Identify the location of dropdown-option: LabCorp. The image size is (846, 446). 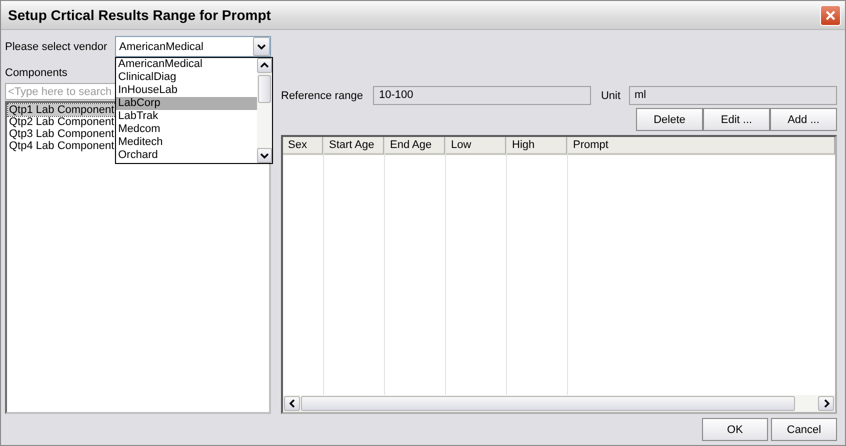
(187, 103).